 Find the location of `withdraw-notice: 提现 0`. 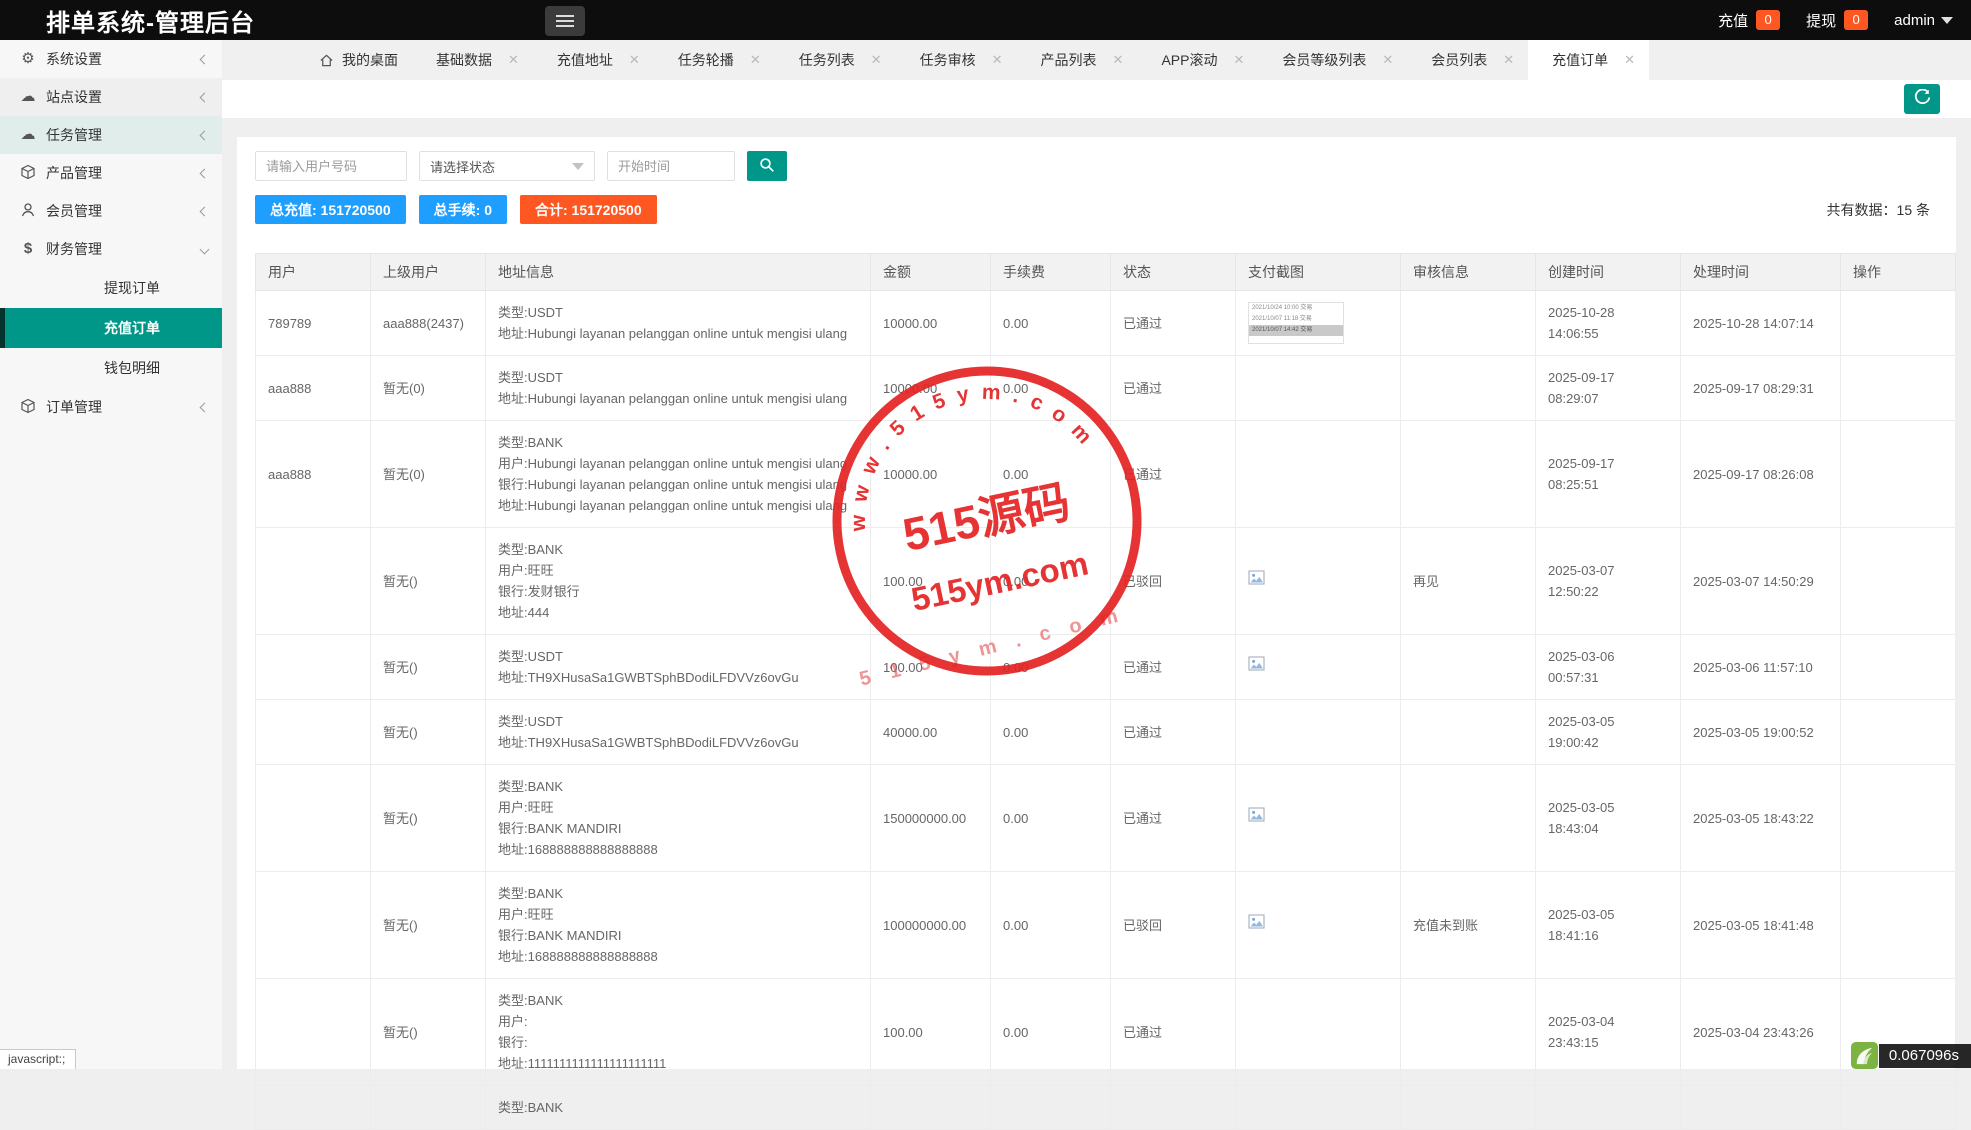

withdraw-notice: 提现 0 is located at coordinates (1837, 20).